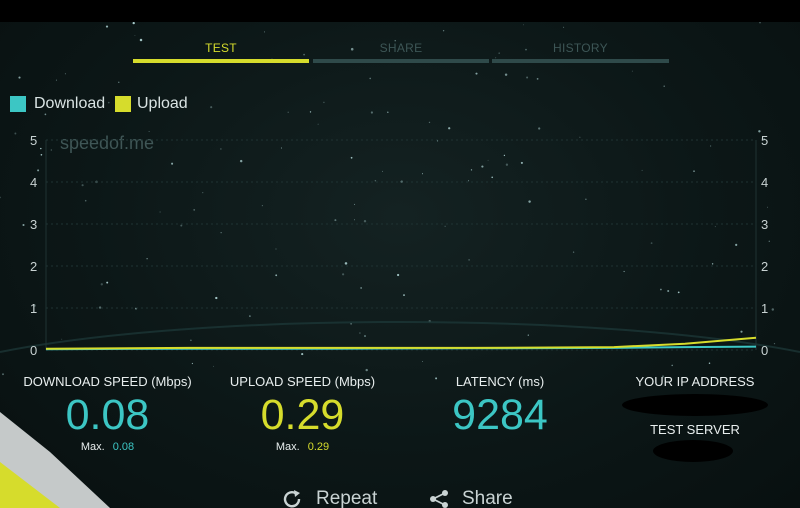  I want to click on top-status-bar, so click(400, 11).